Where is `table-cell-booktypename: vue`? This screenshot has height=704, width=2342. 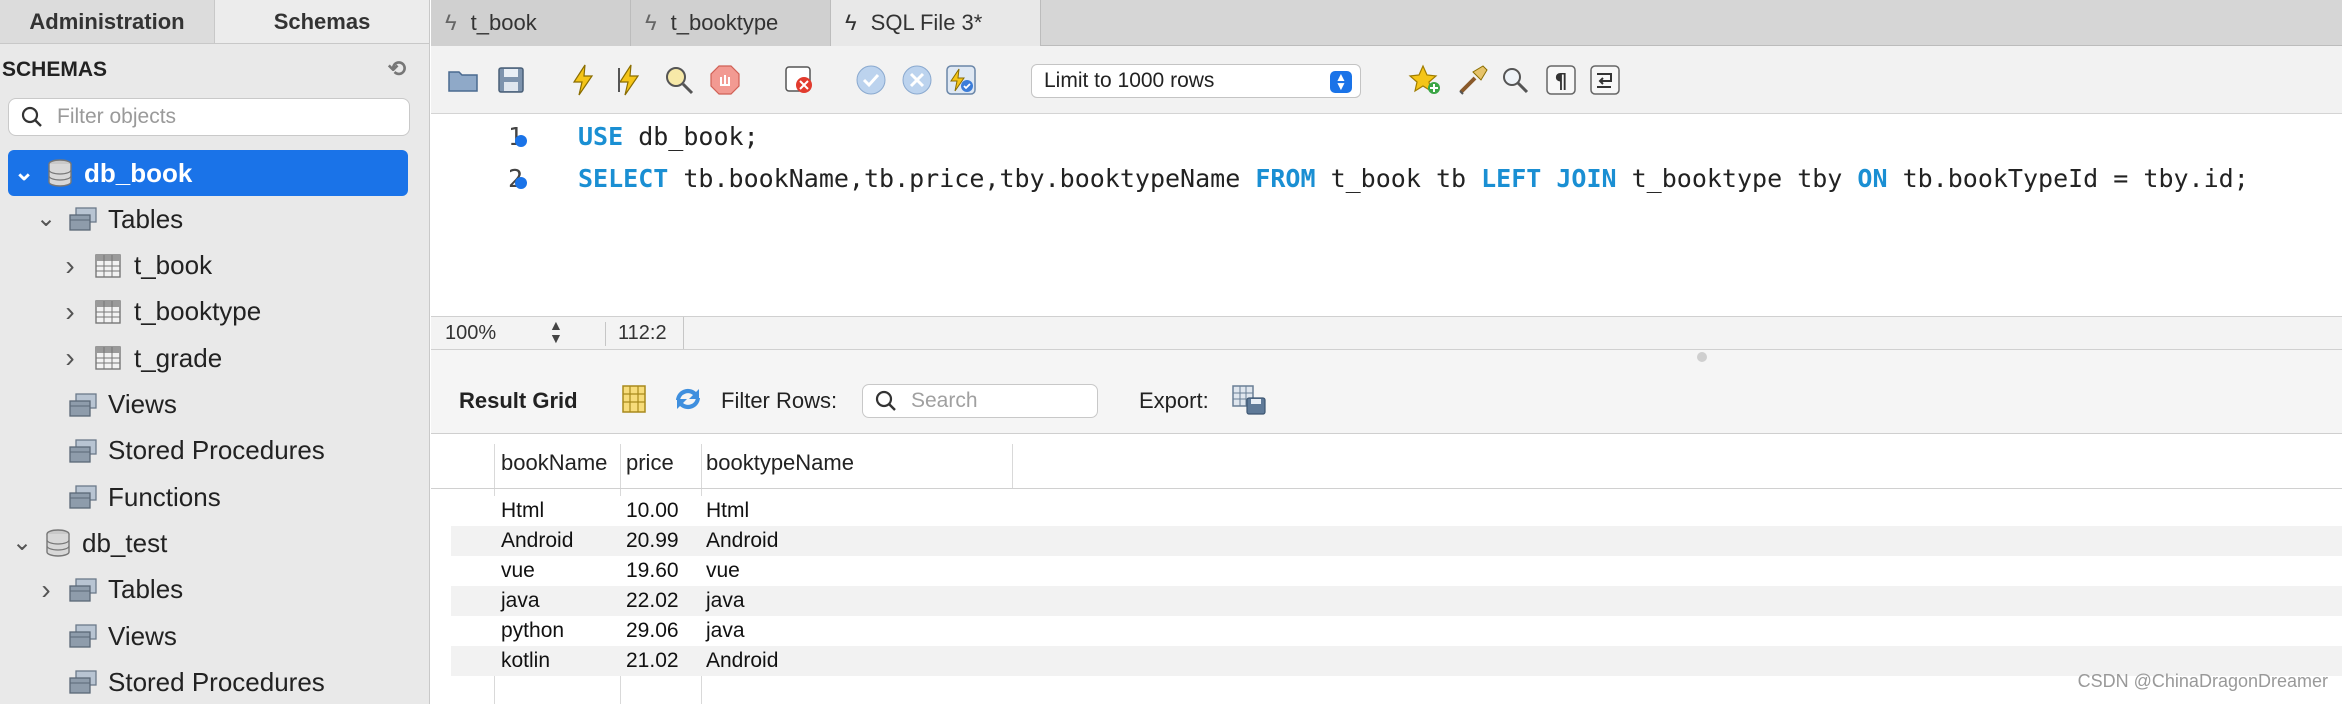 table-cell-booktypename: vue is located at coordinates (723, 571).